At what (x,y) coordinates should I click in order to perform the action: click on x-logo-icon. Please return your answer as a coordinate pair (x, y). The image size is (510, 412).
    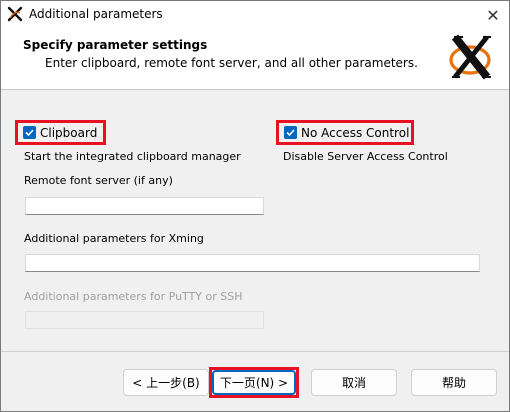
    Looking at the image, I should click on (470, 57).